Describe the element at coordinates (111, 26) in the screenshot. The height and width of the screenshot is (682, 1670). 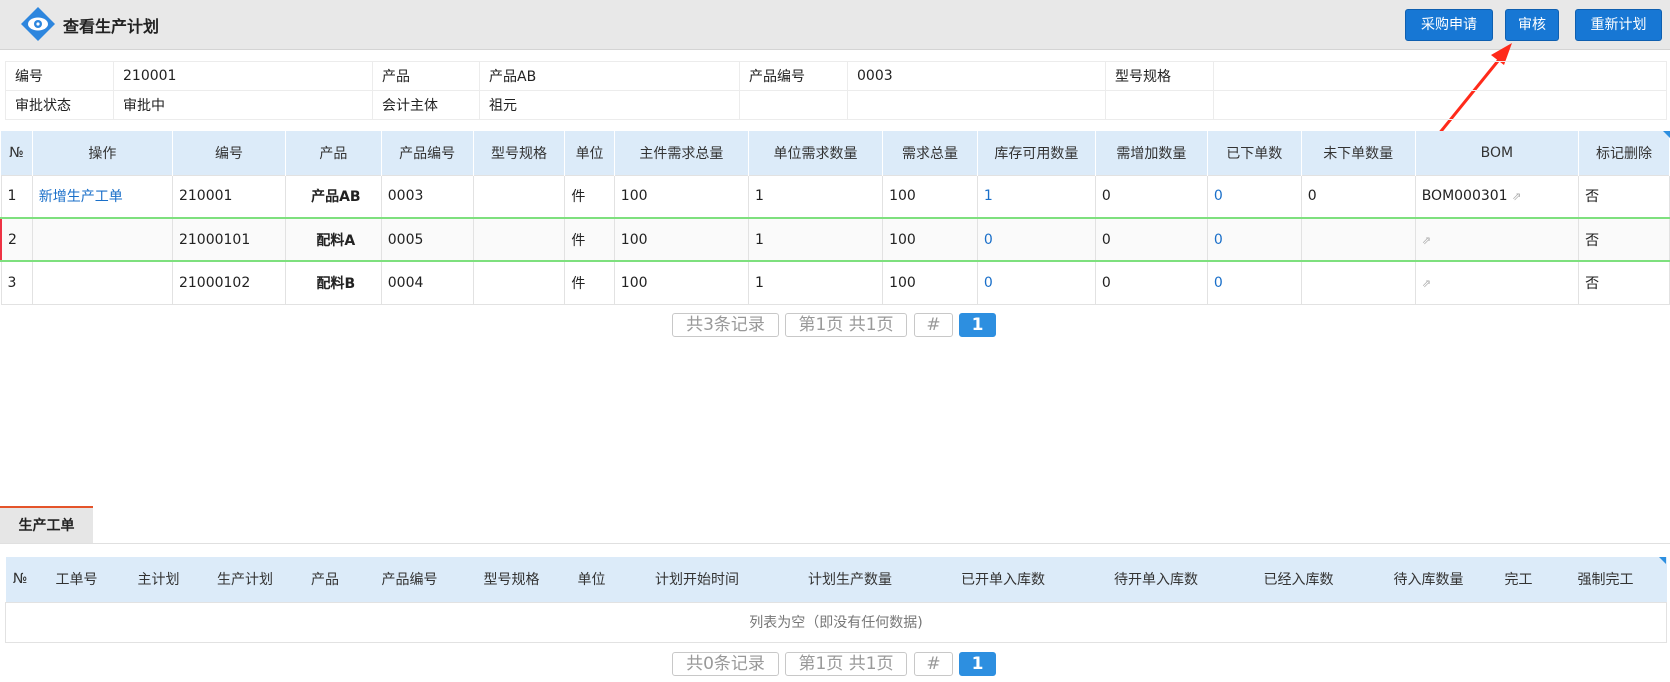
I see `page-title: 查看生产计划` at that location.